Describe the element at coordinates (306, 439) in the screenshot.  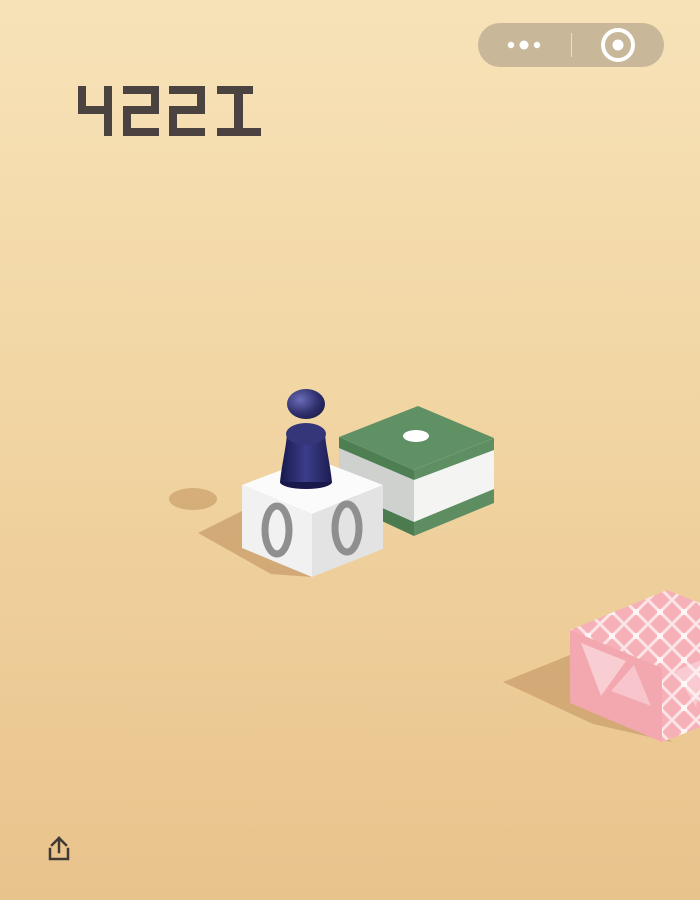
I see `player-piece` at that location.